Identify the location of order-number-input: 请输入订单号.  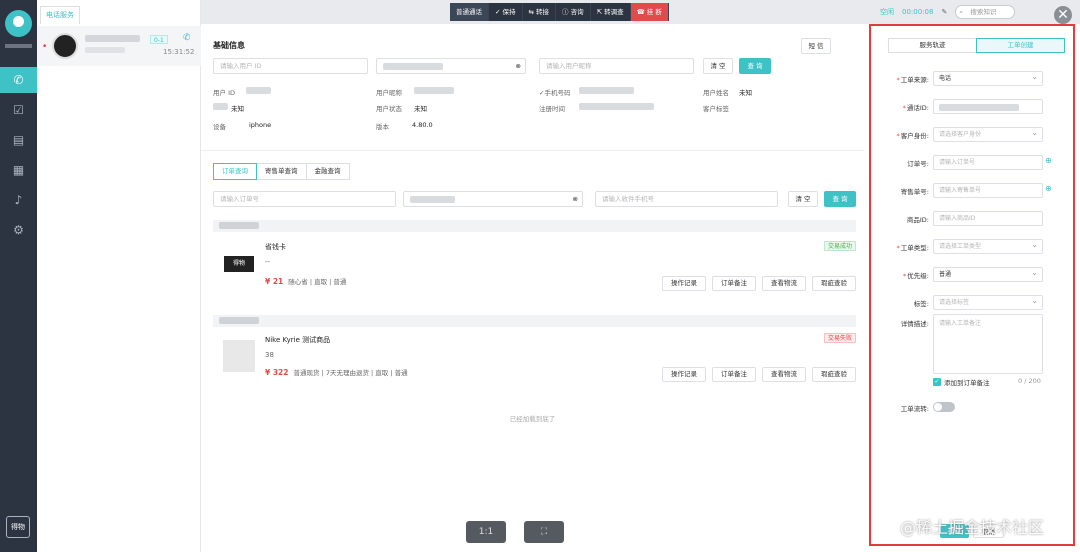
(304, 199).